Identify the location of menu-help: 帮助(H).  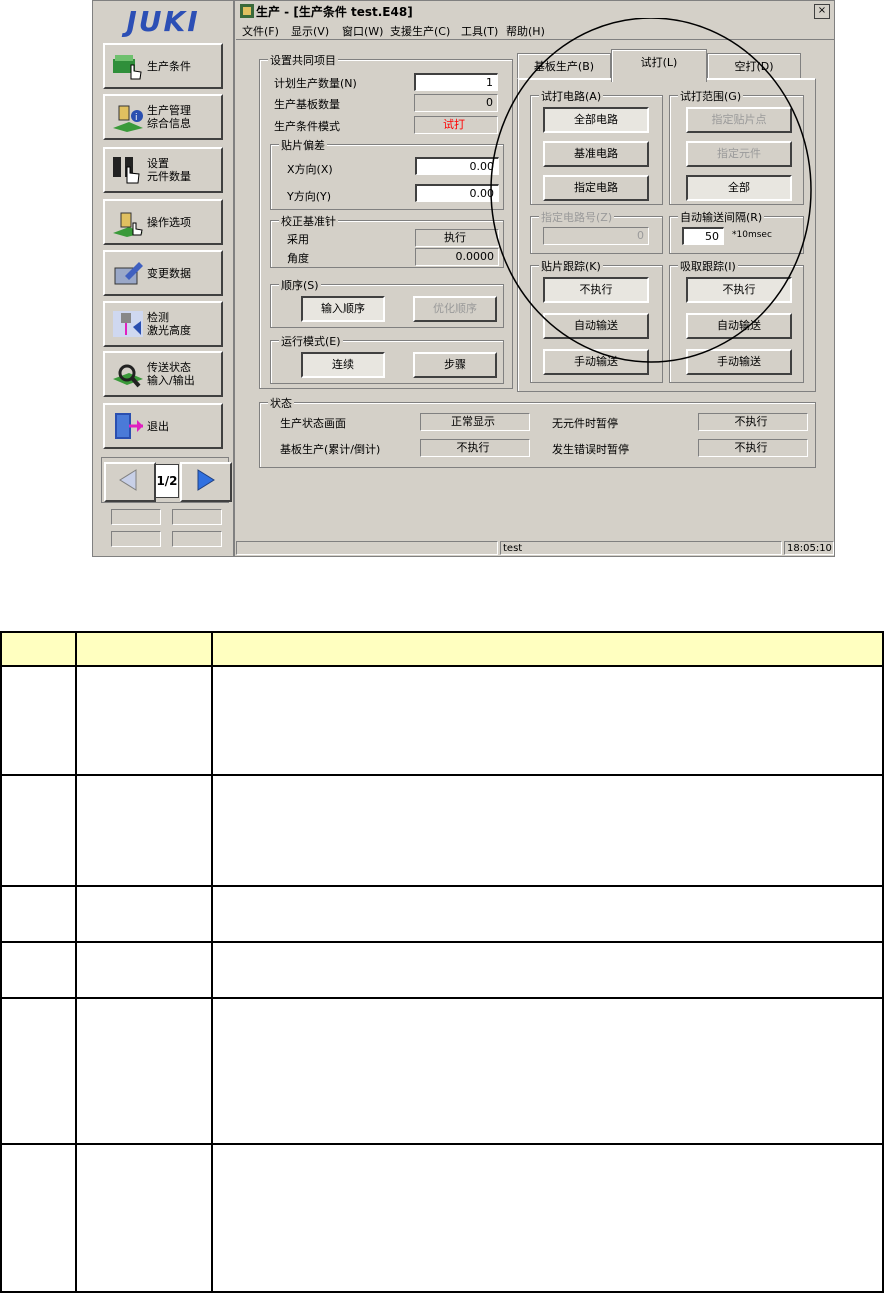
(525, 31).